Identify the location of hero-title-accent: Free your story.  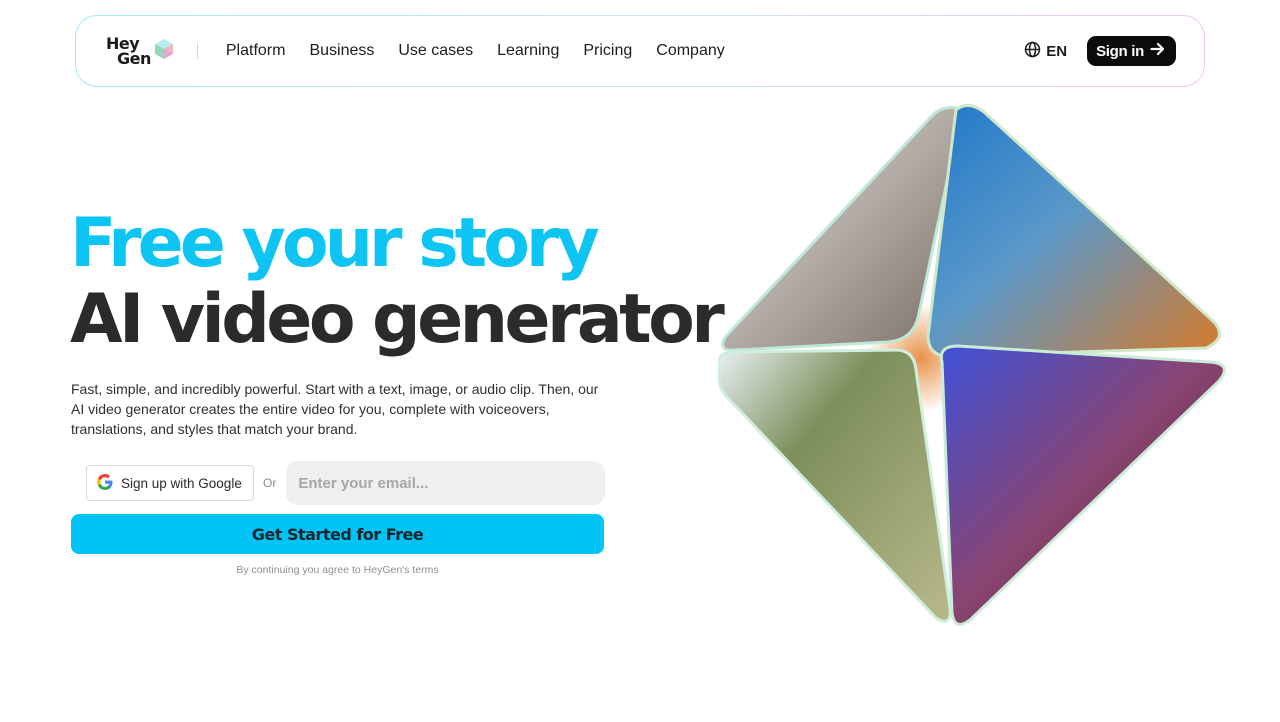
(335, 243).